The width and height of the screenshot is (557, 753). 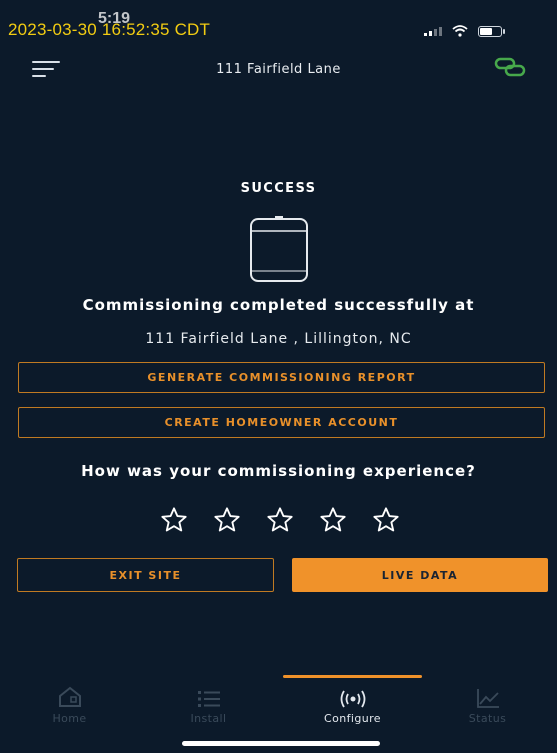 I want to click on tab-label: Status, so click(x=487, y=718).